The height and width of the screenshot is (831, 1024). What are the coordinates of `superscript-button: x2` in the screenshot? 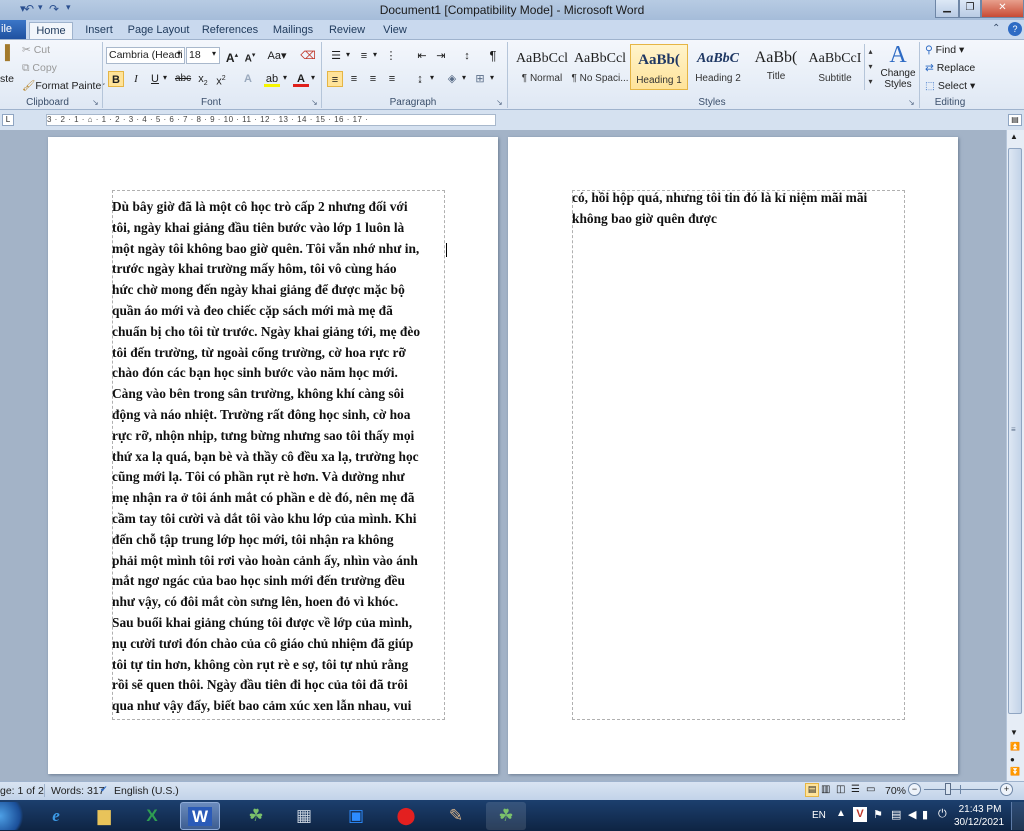 It's located at (221, 79).